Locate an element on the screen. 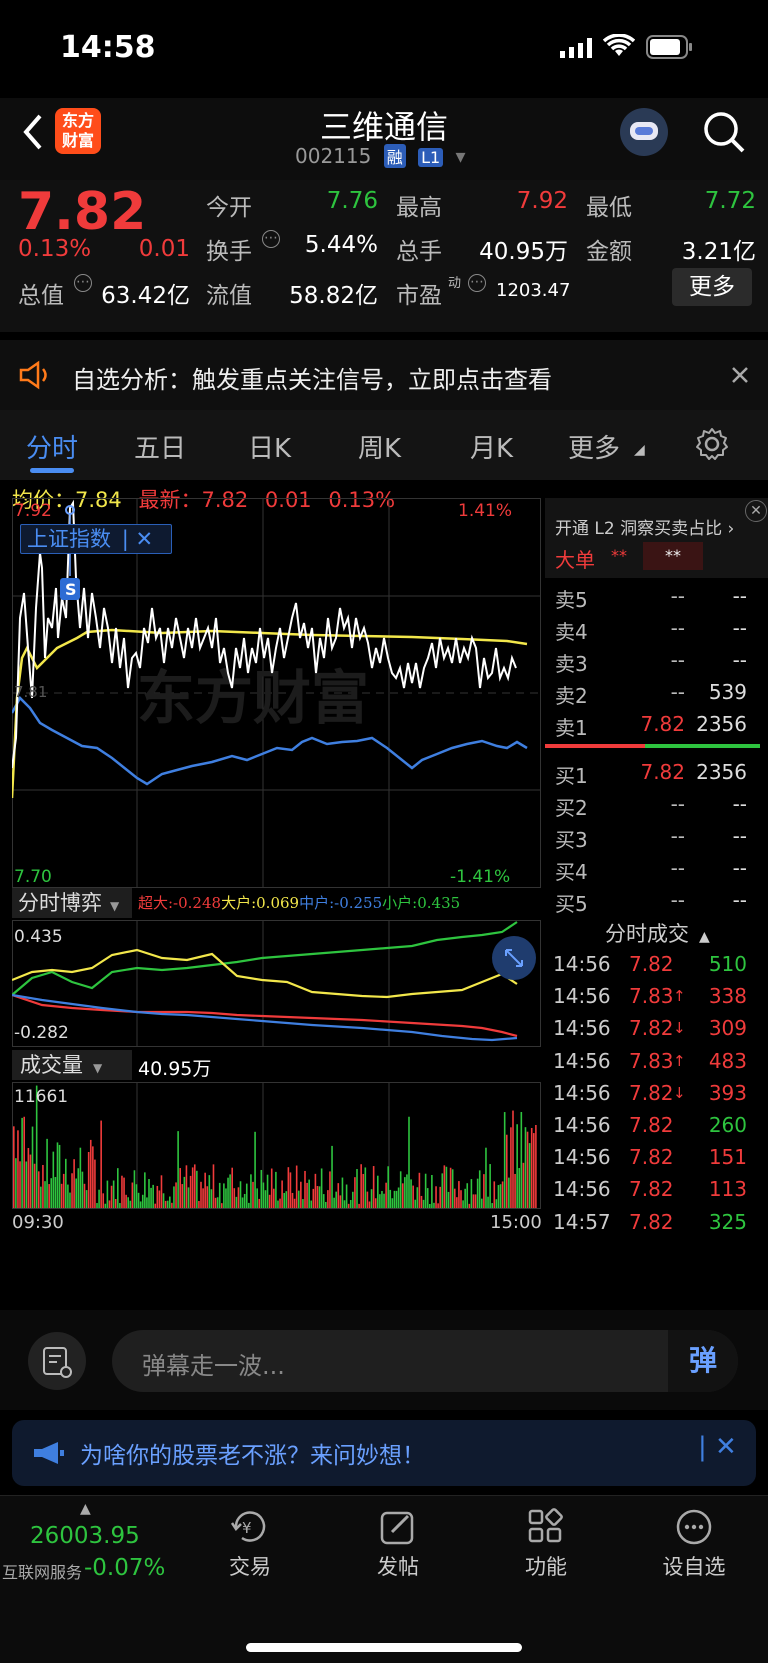 Image resolution: width=768 pixels, height=1663 pixels. volume-selector: 成交量 ▼ is located at coordinates (72, 1065).